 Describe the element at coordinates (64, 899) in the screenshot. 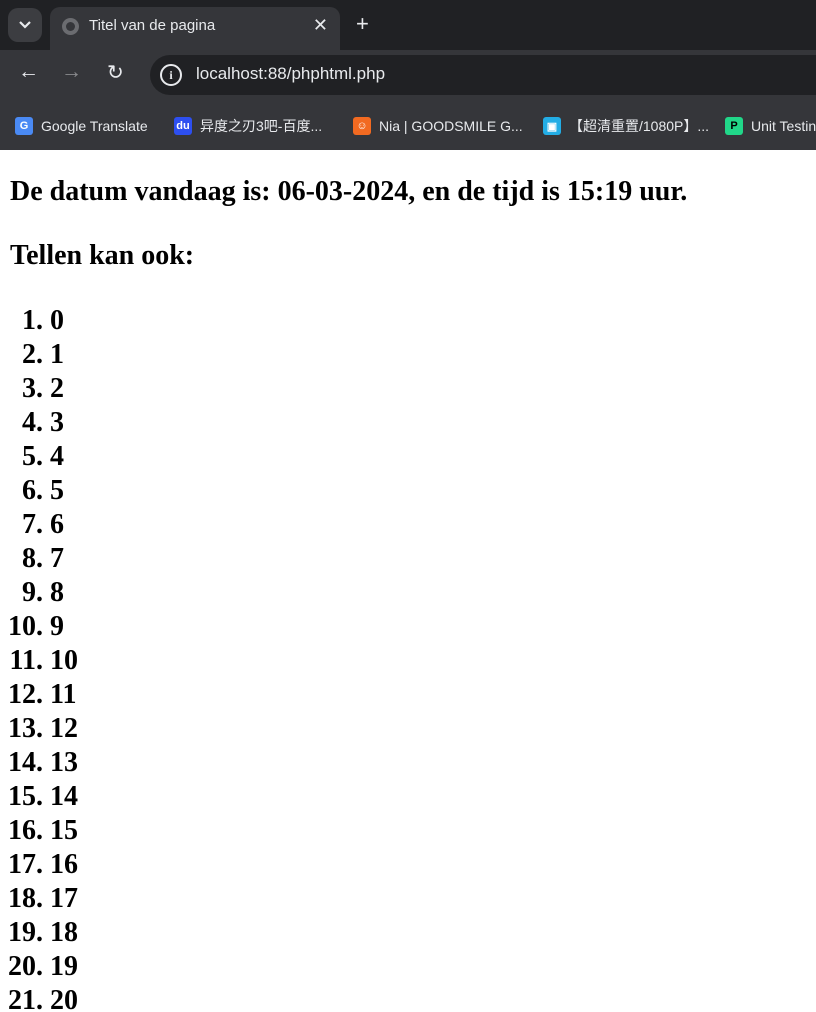

I see `list-item: 17` at that location.